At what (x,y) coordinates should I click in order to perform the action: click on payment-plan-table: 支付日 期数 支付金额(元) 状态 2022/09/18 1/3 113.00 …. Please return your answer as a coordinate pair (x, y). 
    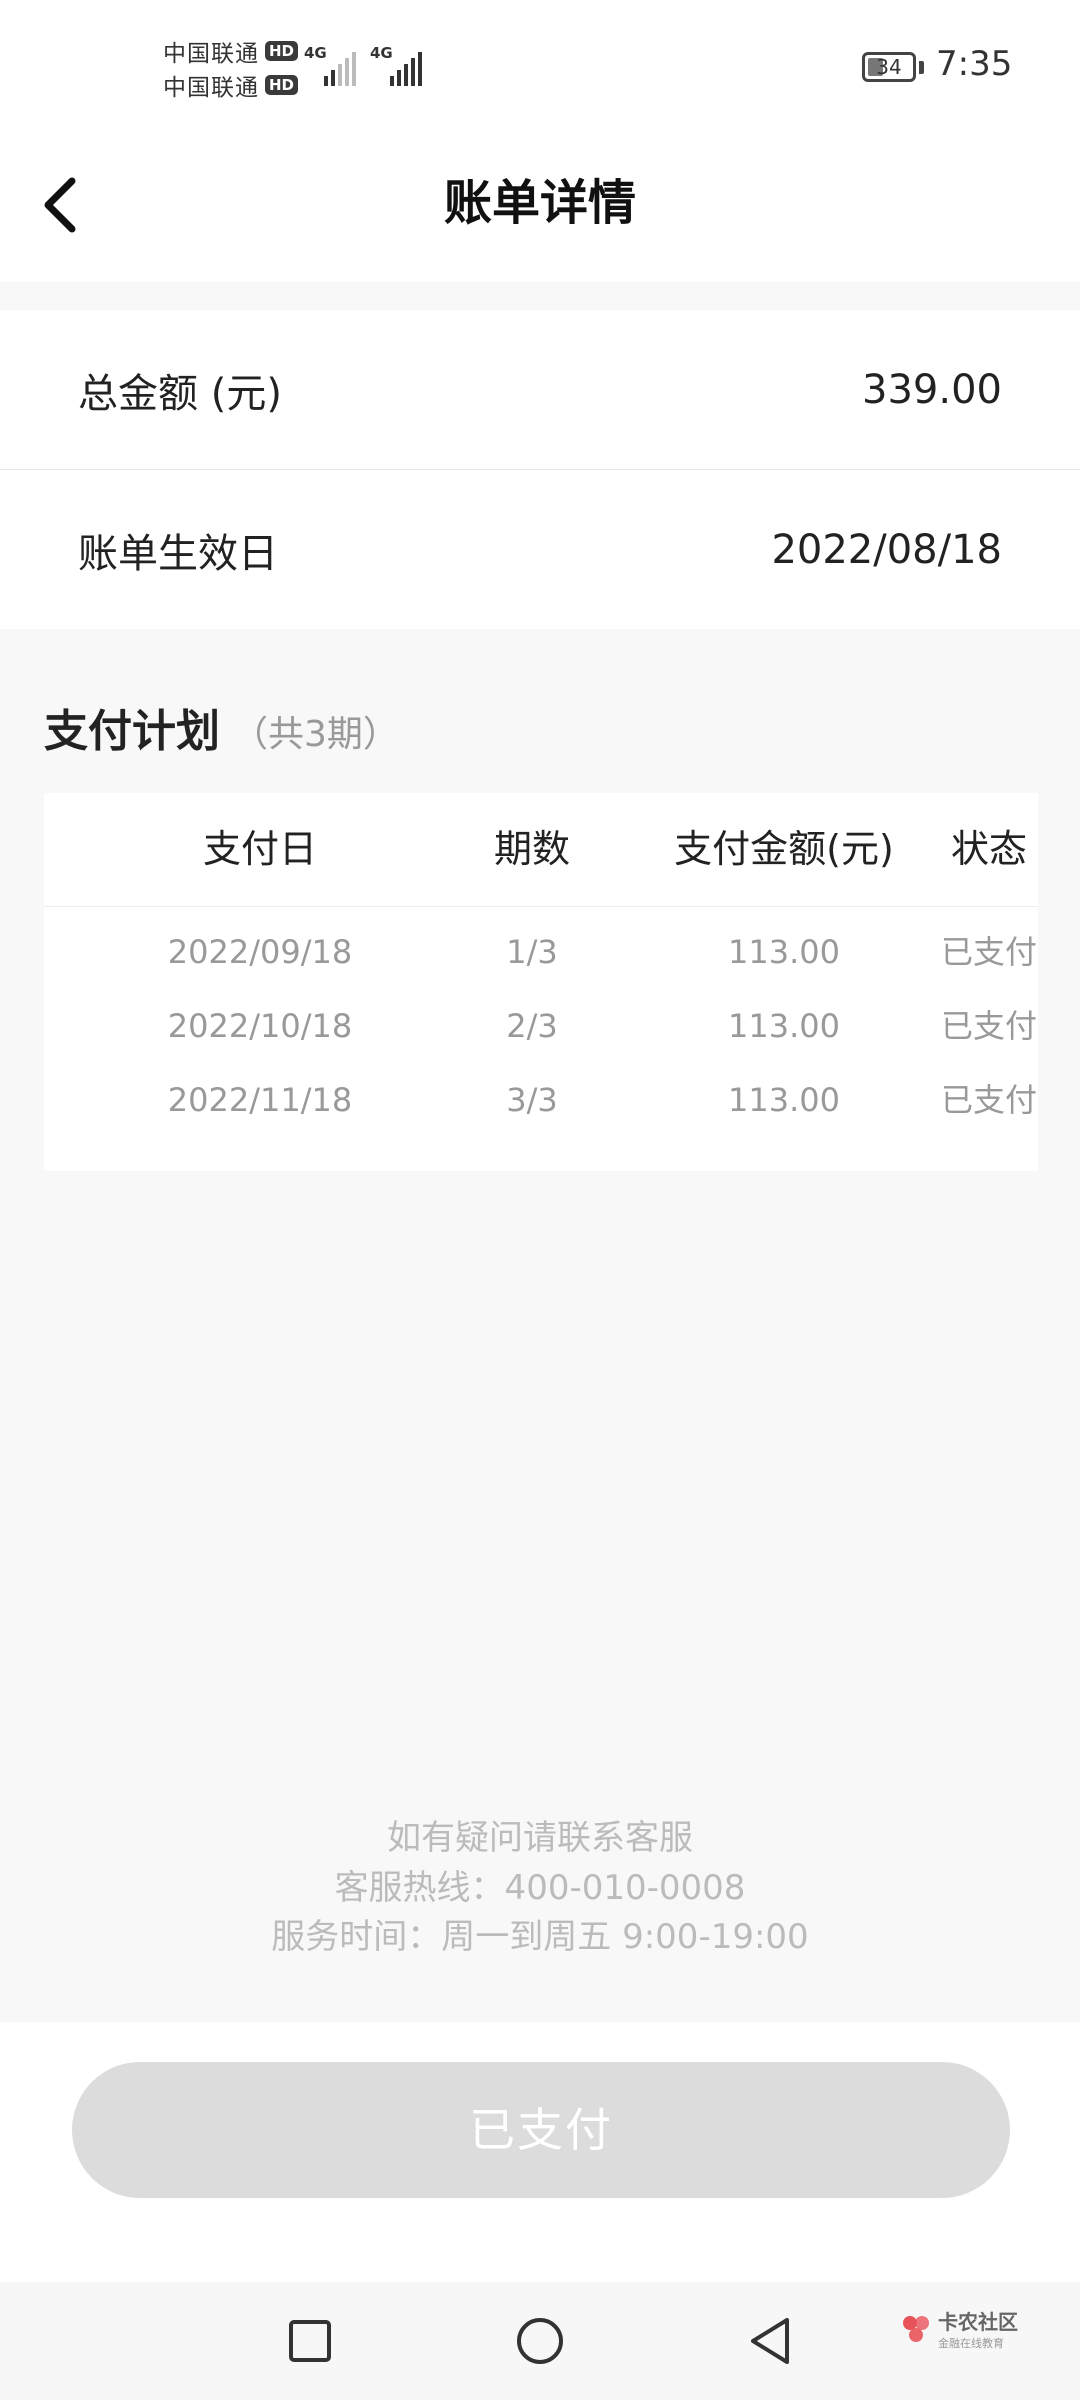
    Looking at the image, I should click on (541, 982).